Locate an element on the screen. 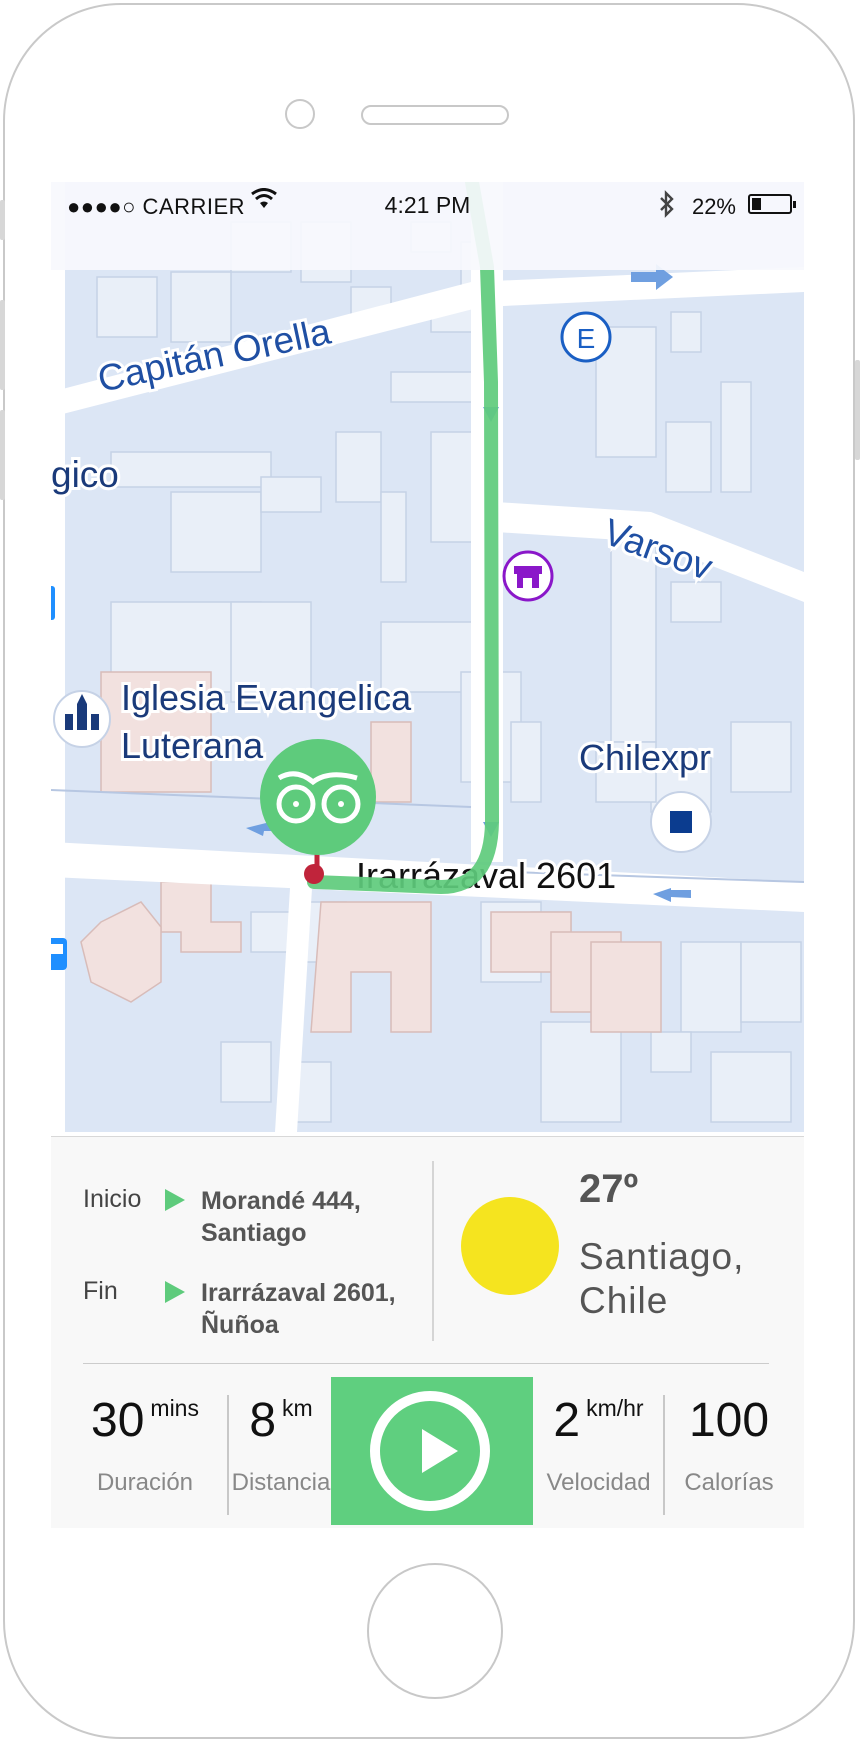  church-icon is located at coordinates (82, 719).